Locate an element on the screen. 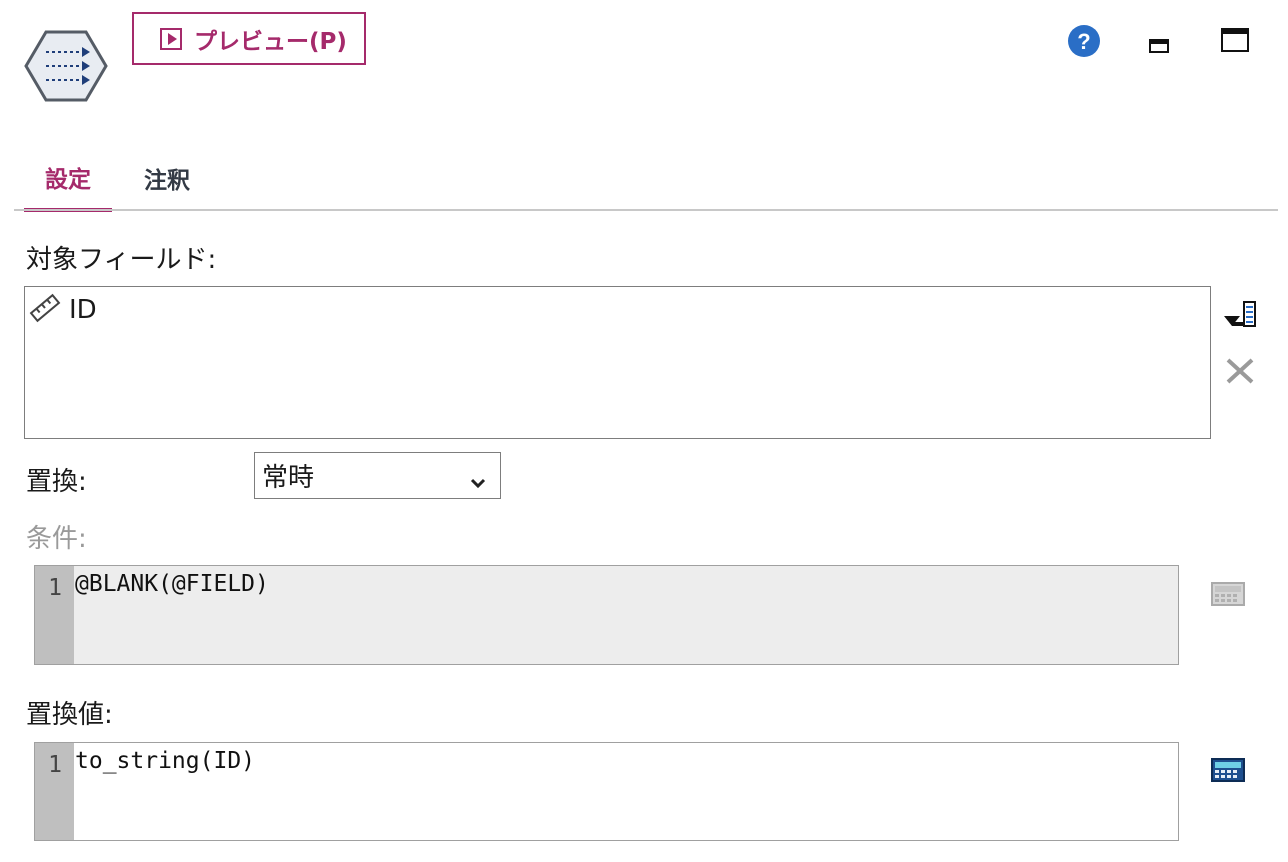 The image size is (1288, 862). preview-button: プレビュー(P) is located at coordinates (249, 38).